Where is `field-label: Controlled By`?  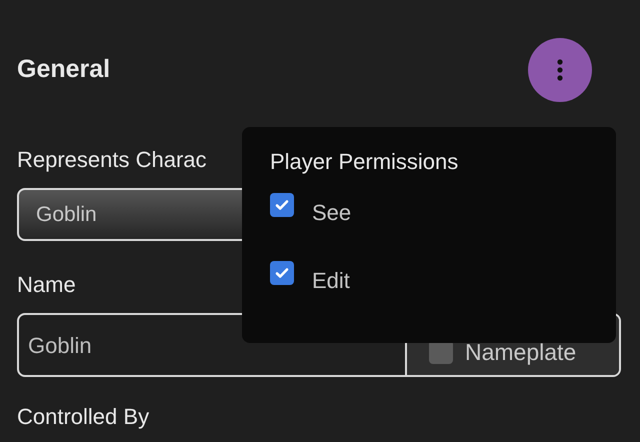
field-label: Controlled By is located at coordinates (83, 417).